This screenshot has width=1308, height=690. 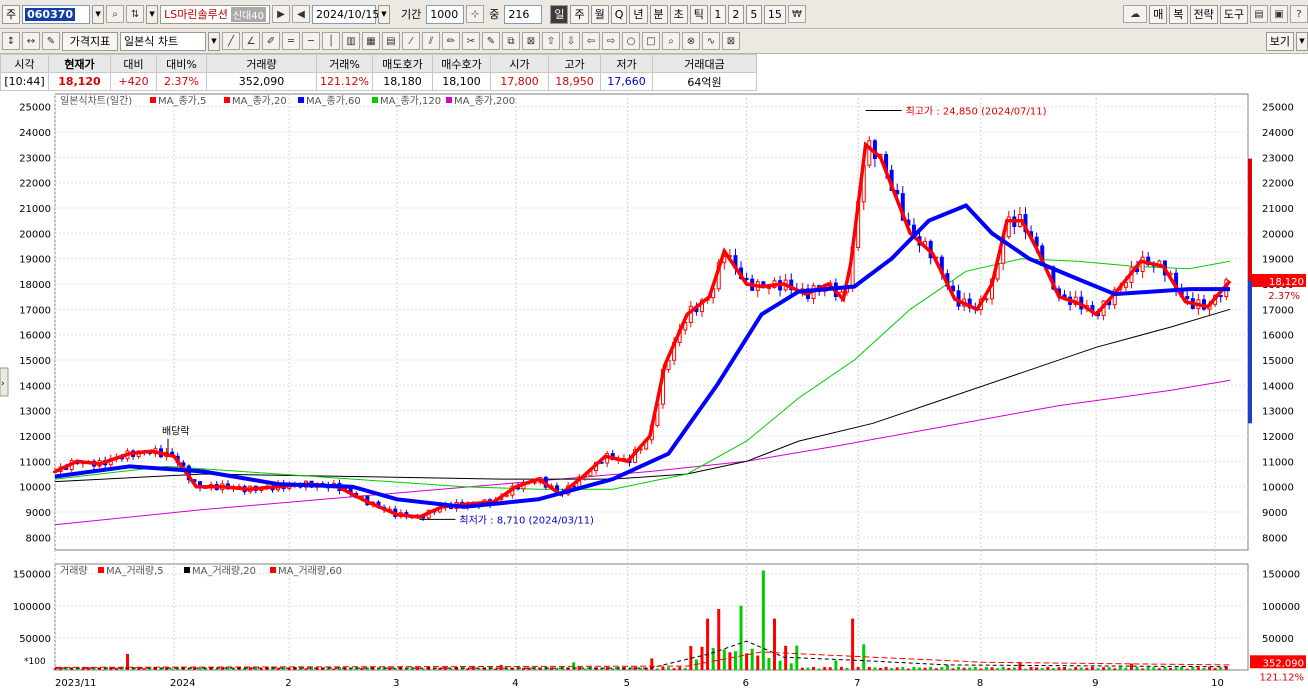 I want to click on view-button: 보기, so click(x=1279, y=41).